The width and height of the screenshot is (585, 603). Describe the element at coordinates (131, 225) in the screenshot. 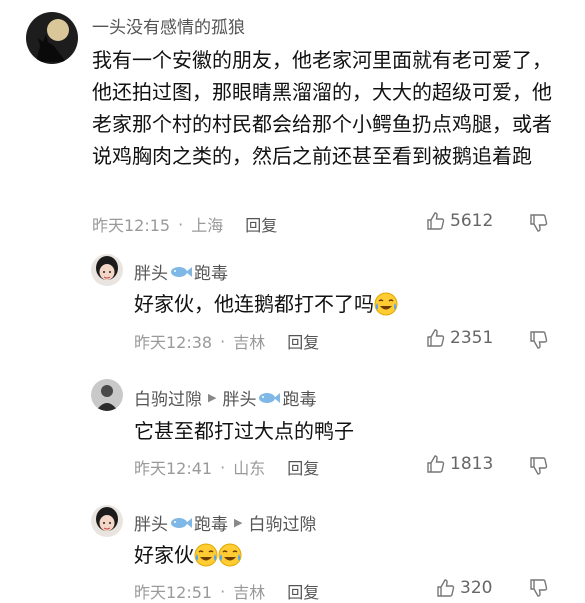

I see `comment-time: 昨天12:15` at that location.